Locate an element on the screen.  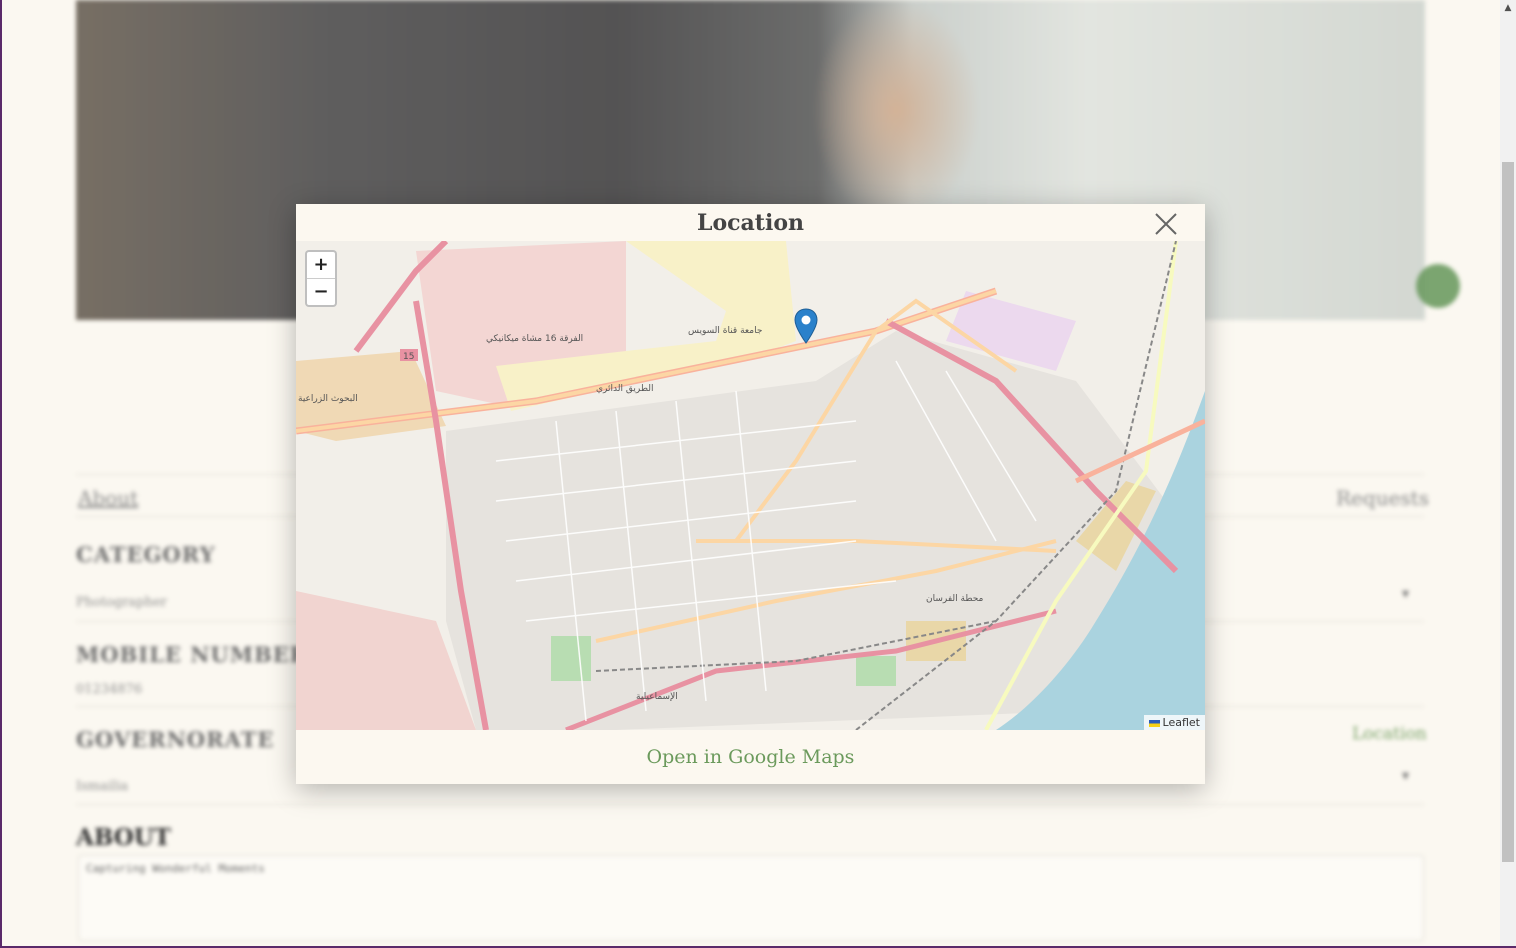
svg-text: محطة الفرسان is located at coordinates (955, 599).